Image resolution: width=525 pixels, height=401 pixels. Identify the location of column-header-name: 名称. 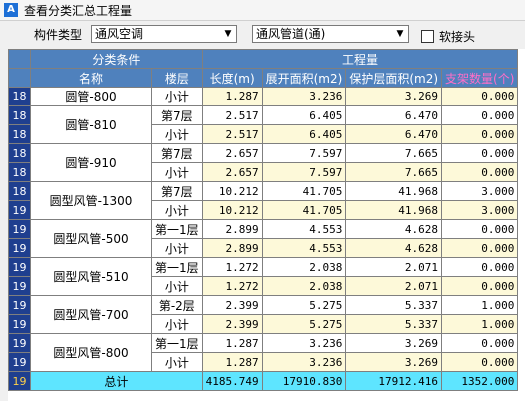
(91, 78).